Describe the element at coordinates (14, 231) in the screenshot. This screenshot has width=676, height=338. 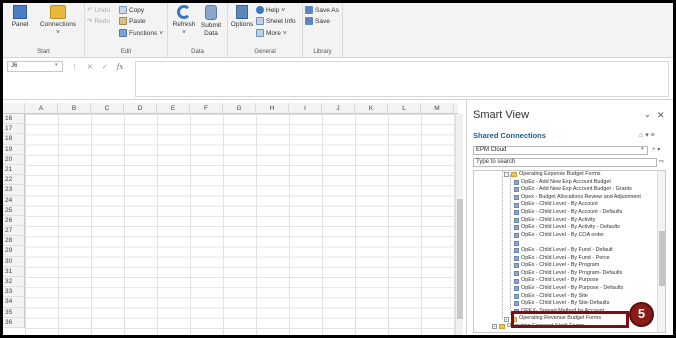
I see `row-header-cell: 27` at that location.